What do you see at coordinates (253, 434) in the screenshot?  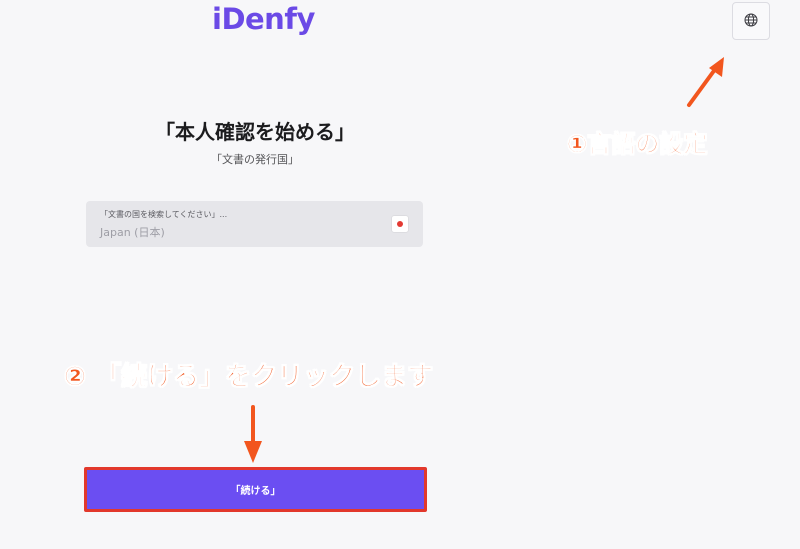 I see `down-arrow-icon` at bounding box center [253, 434].